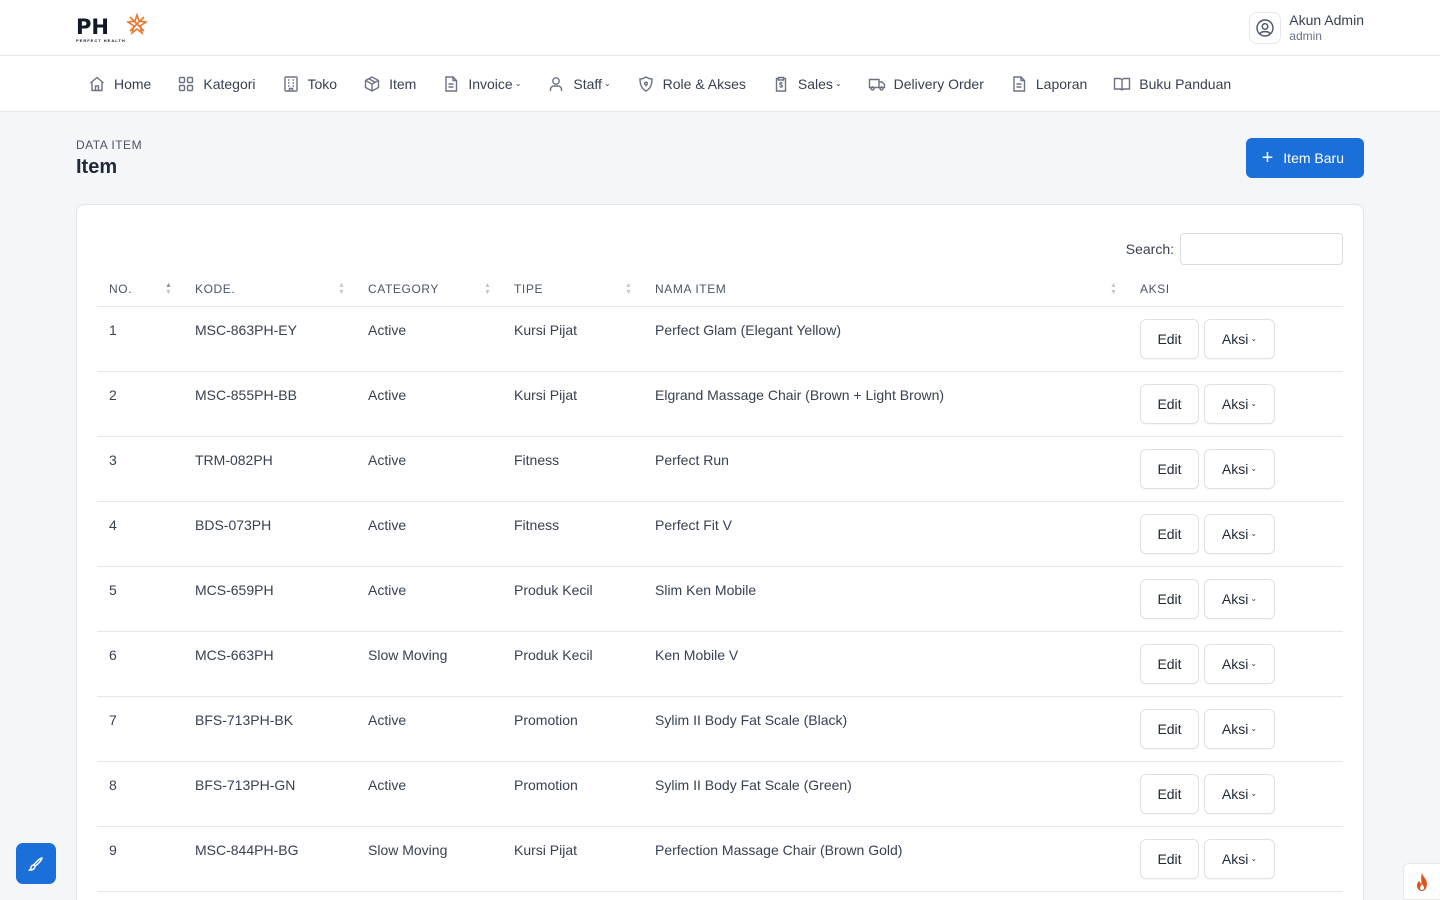 This screenshot has height=900, width=1440. What do you see at coordinates (451, 83) in the screenshot?
I see `file-icon` at bounding box center [451, 83].